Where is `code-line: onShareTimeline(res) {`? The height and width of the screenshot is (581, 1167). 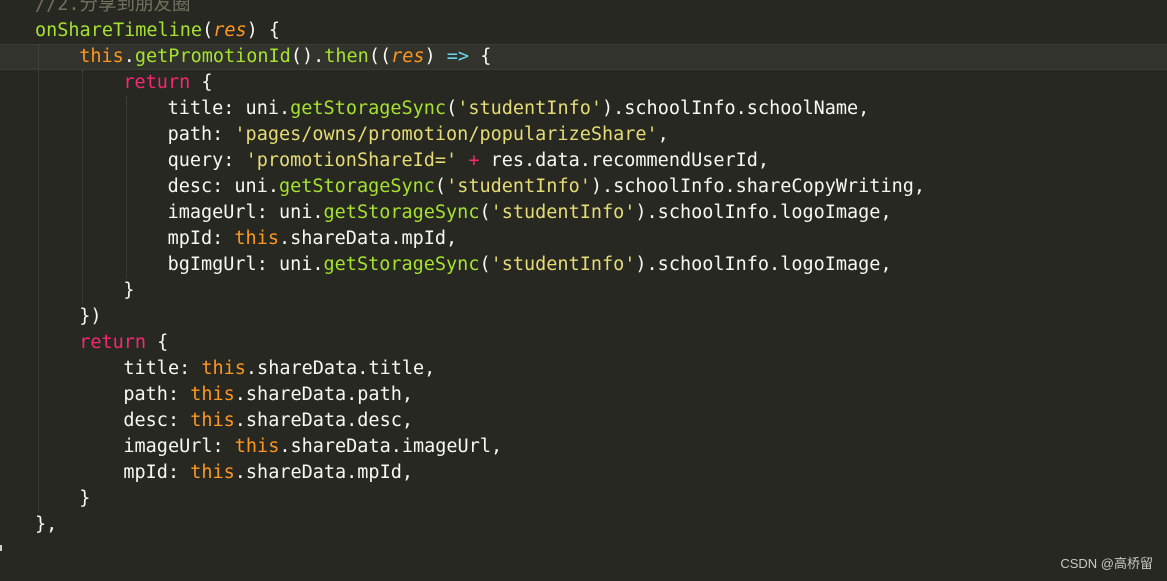
code-line: onShareTimeline(res) { is located at coordinates (583, 31).